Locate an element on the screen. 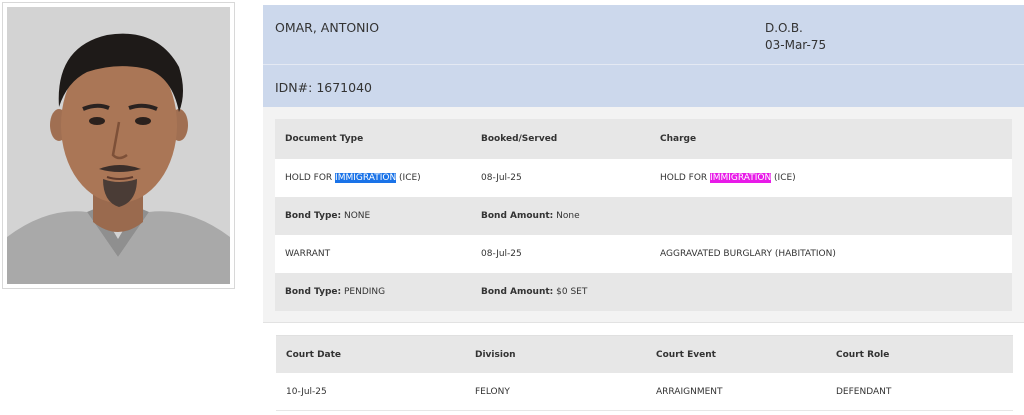 This screenshot has width=1024, height=415. idn-number: IDN#: 1671040 is located at coordinates (323, 87).